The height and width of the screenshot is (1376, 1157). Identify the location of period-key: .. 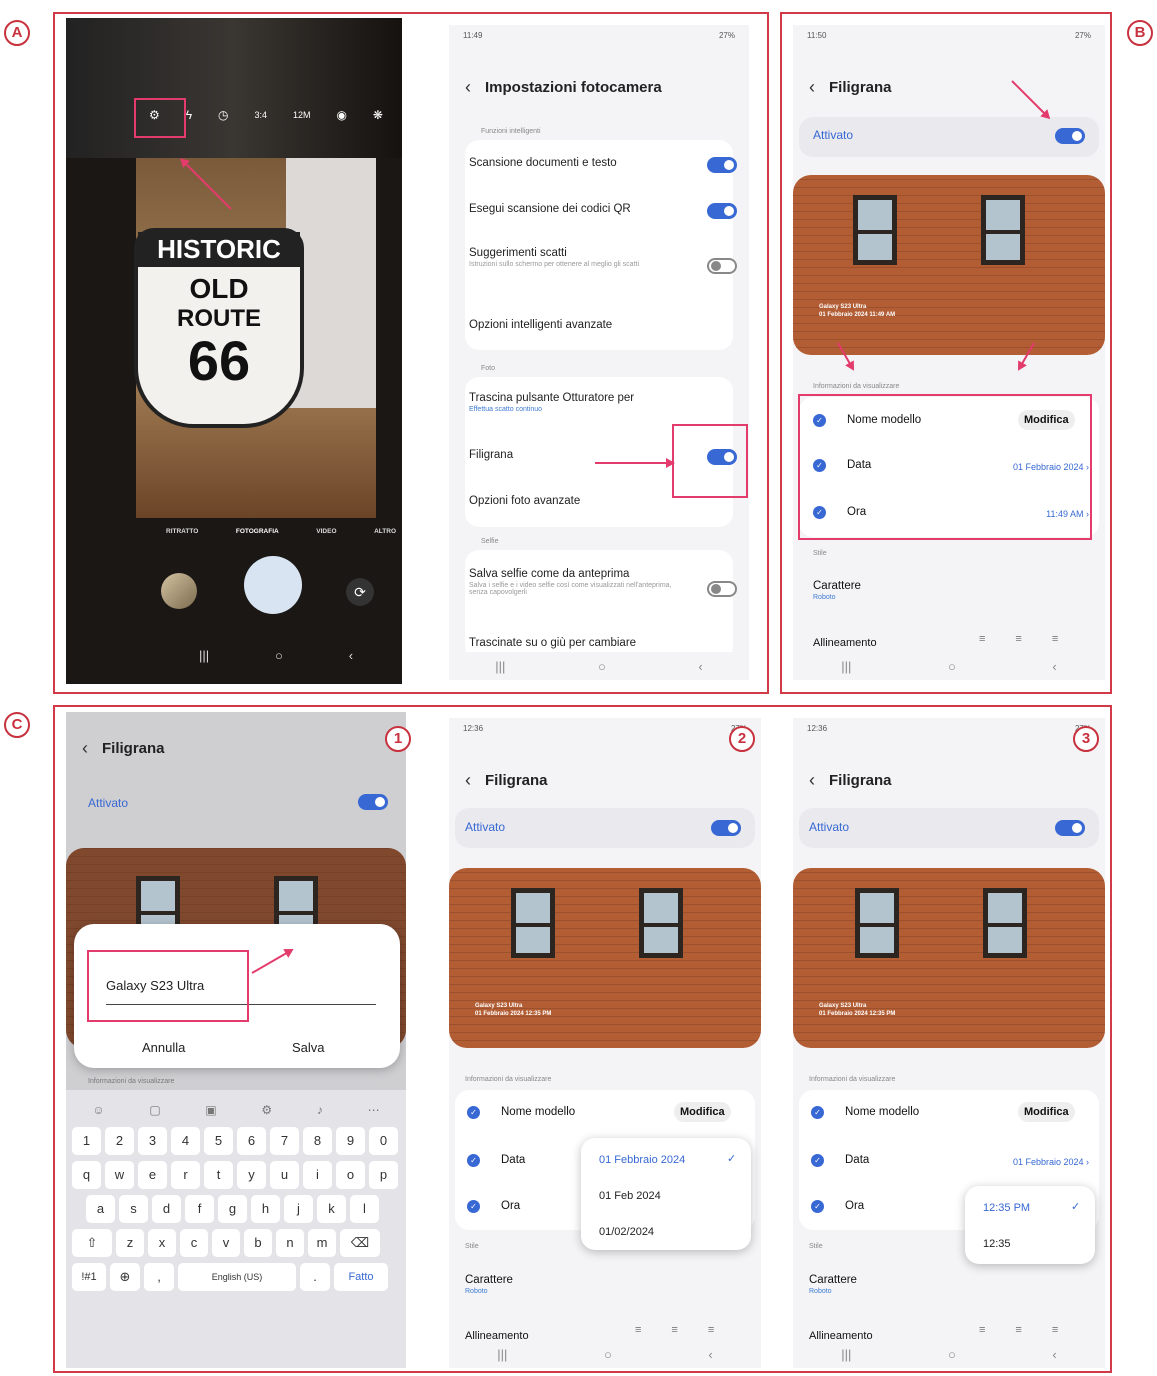
(315, 1277).